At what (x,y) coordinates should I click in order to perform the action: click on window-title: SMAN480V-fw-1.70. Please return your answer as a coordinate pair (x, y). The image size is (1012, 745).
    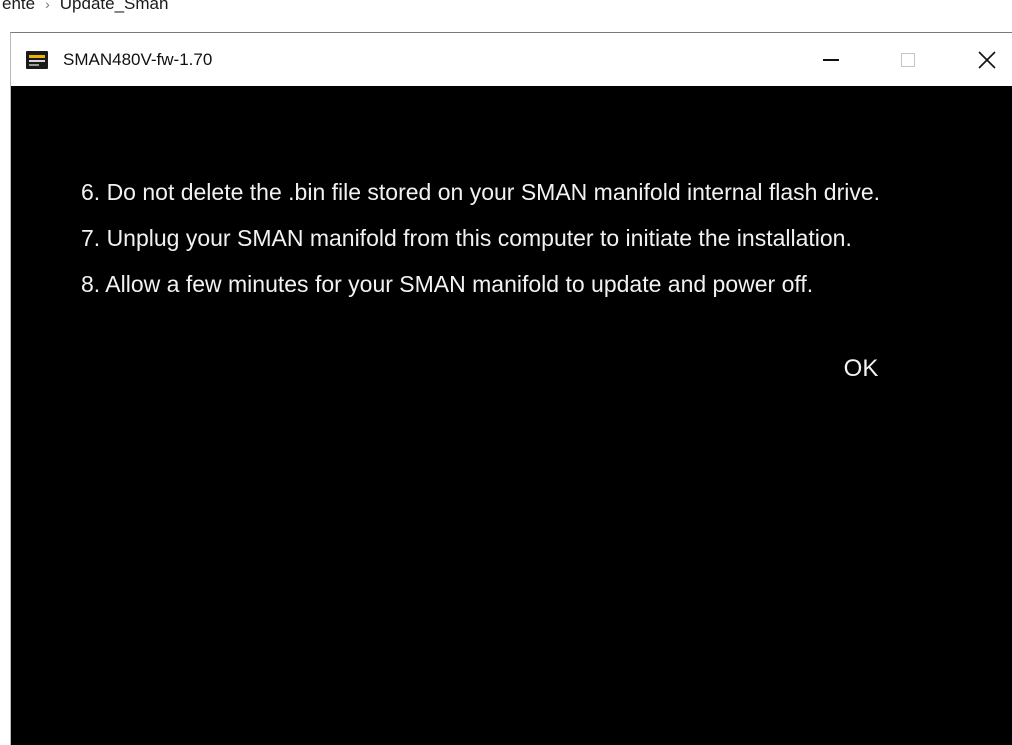
    Looking at the image, I should click on (138, 59).